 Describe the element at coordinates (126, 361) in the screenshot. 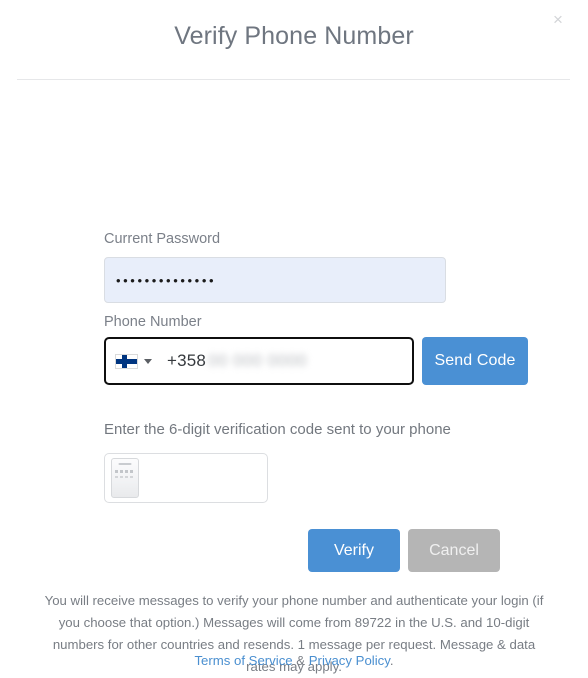

I see `finland-flag-icon` at that location.